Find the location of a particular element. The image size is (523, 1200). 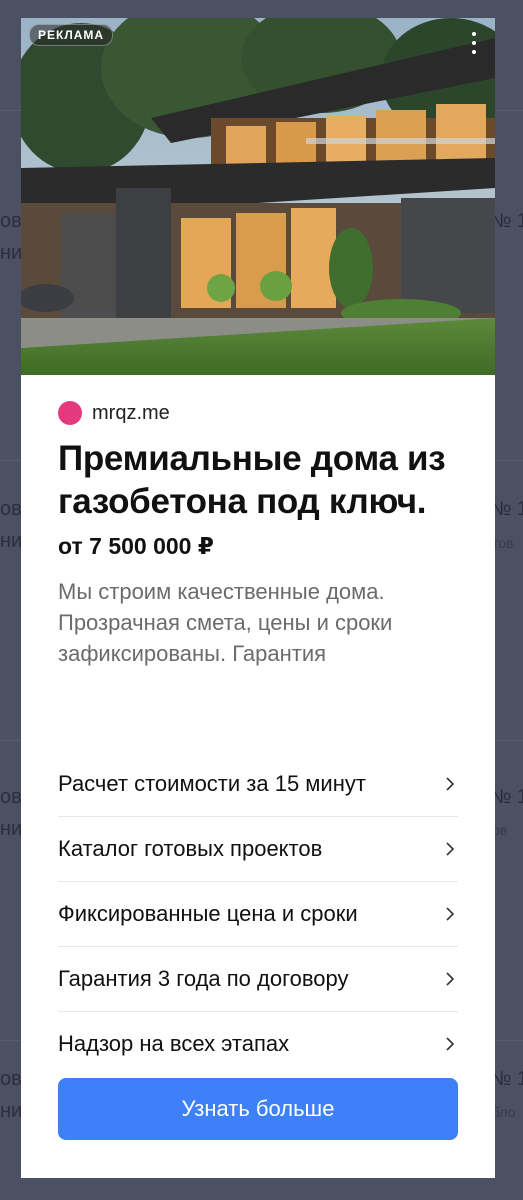

sitelink: Расчет стоимости за 15 минут is located at coordinates (258, 784).